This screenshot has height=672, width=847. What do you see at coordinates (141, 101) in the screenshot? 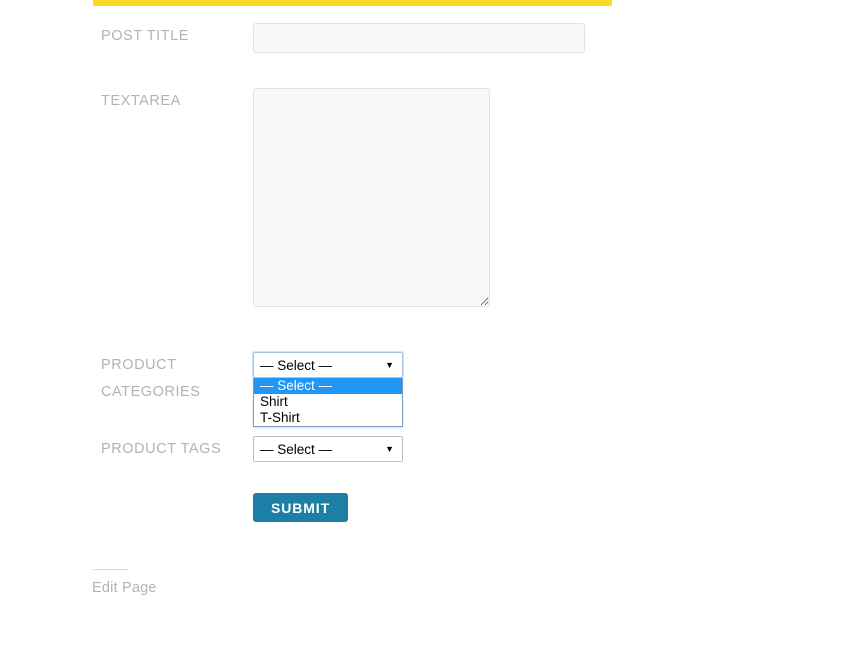
I see `textarea-label: Textarea` at bounding box center [141, 101].